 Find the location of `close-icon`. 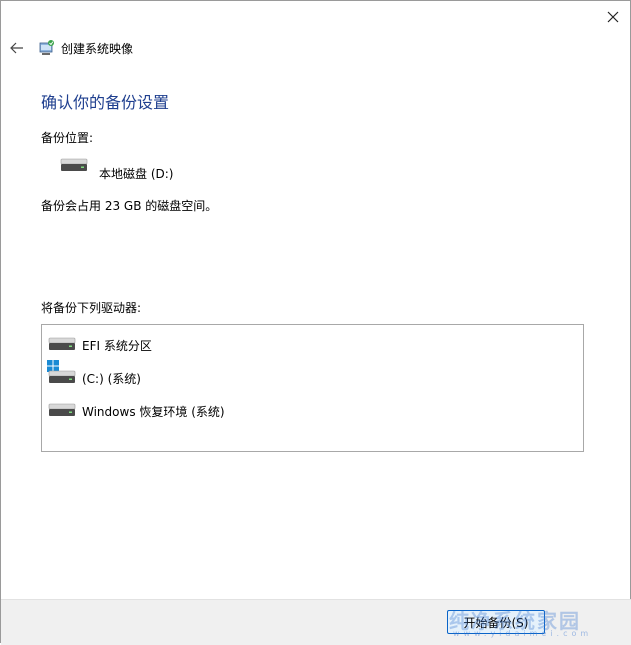

close-icon is located at coordinates (613, 17).